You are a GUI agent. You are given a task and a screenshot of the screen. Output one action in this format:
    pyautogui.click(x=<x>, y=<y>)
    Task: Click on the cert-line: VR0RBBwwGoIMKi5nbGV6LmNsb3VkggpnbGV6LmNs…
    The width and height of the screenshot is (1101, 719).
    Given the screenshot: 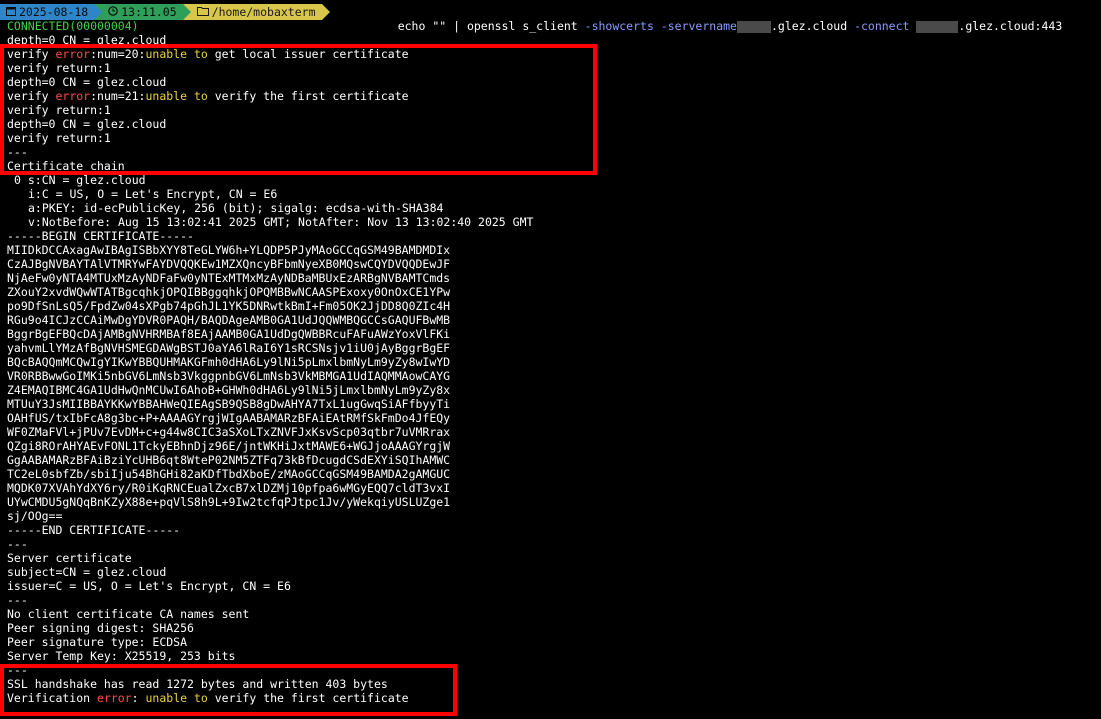 What is the action you would take?
    pyautogui.click(x=229, y=376)
    